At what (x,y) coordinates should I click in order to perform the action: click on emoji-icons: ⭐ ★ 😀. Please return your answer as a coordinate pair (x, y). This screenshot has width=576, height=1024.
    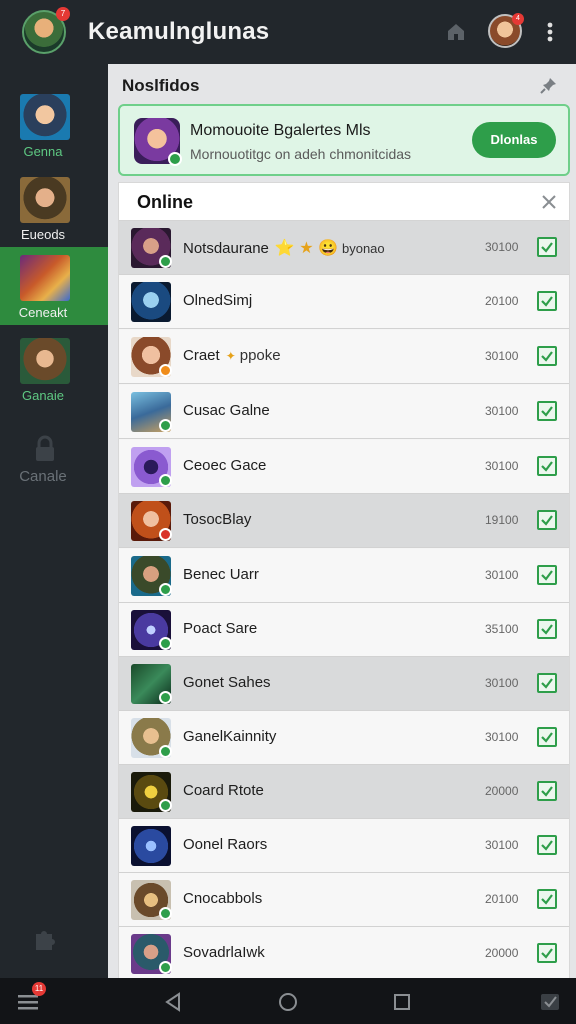
    Looking at the image, I should click on (306, 248).